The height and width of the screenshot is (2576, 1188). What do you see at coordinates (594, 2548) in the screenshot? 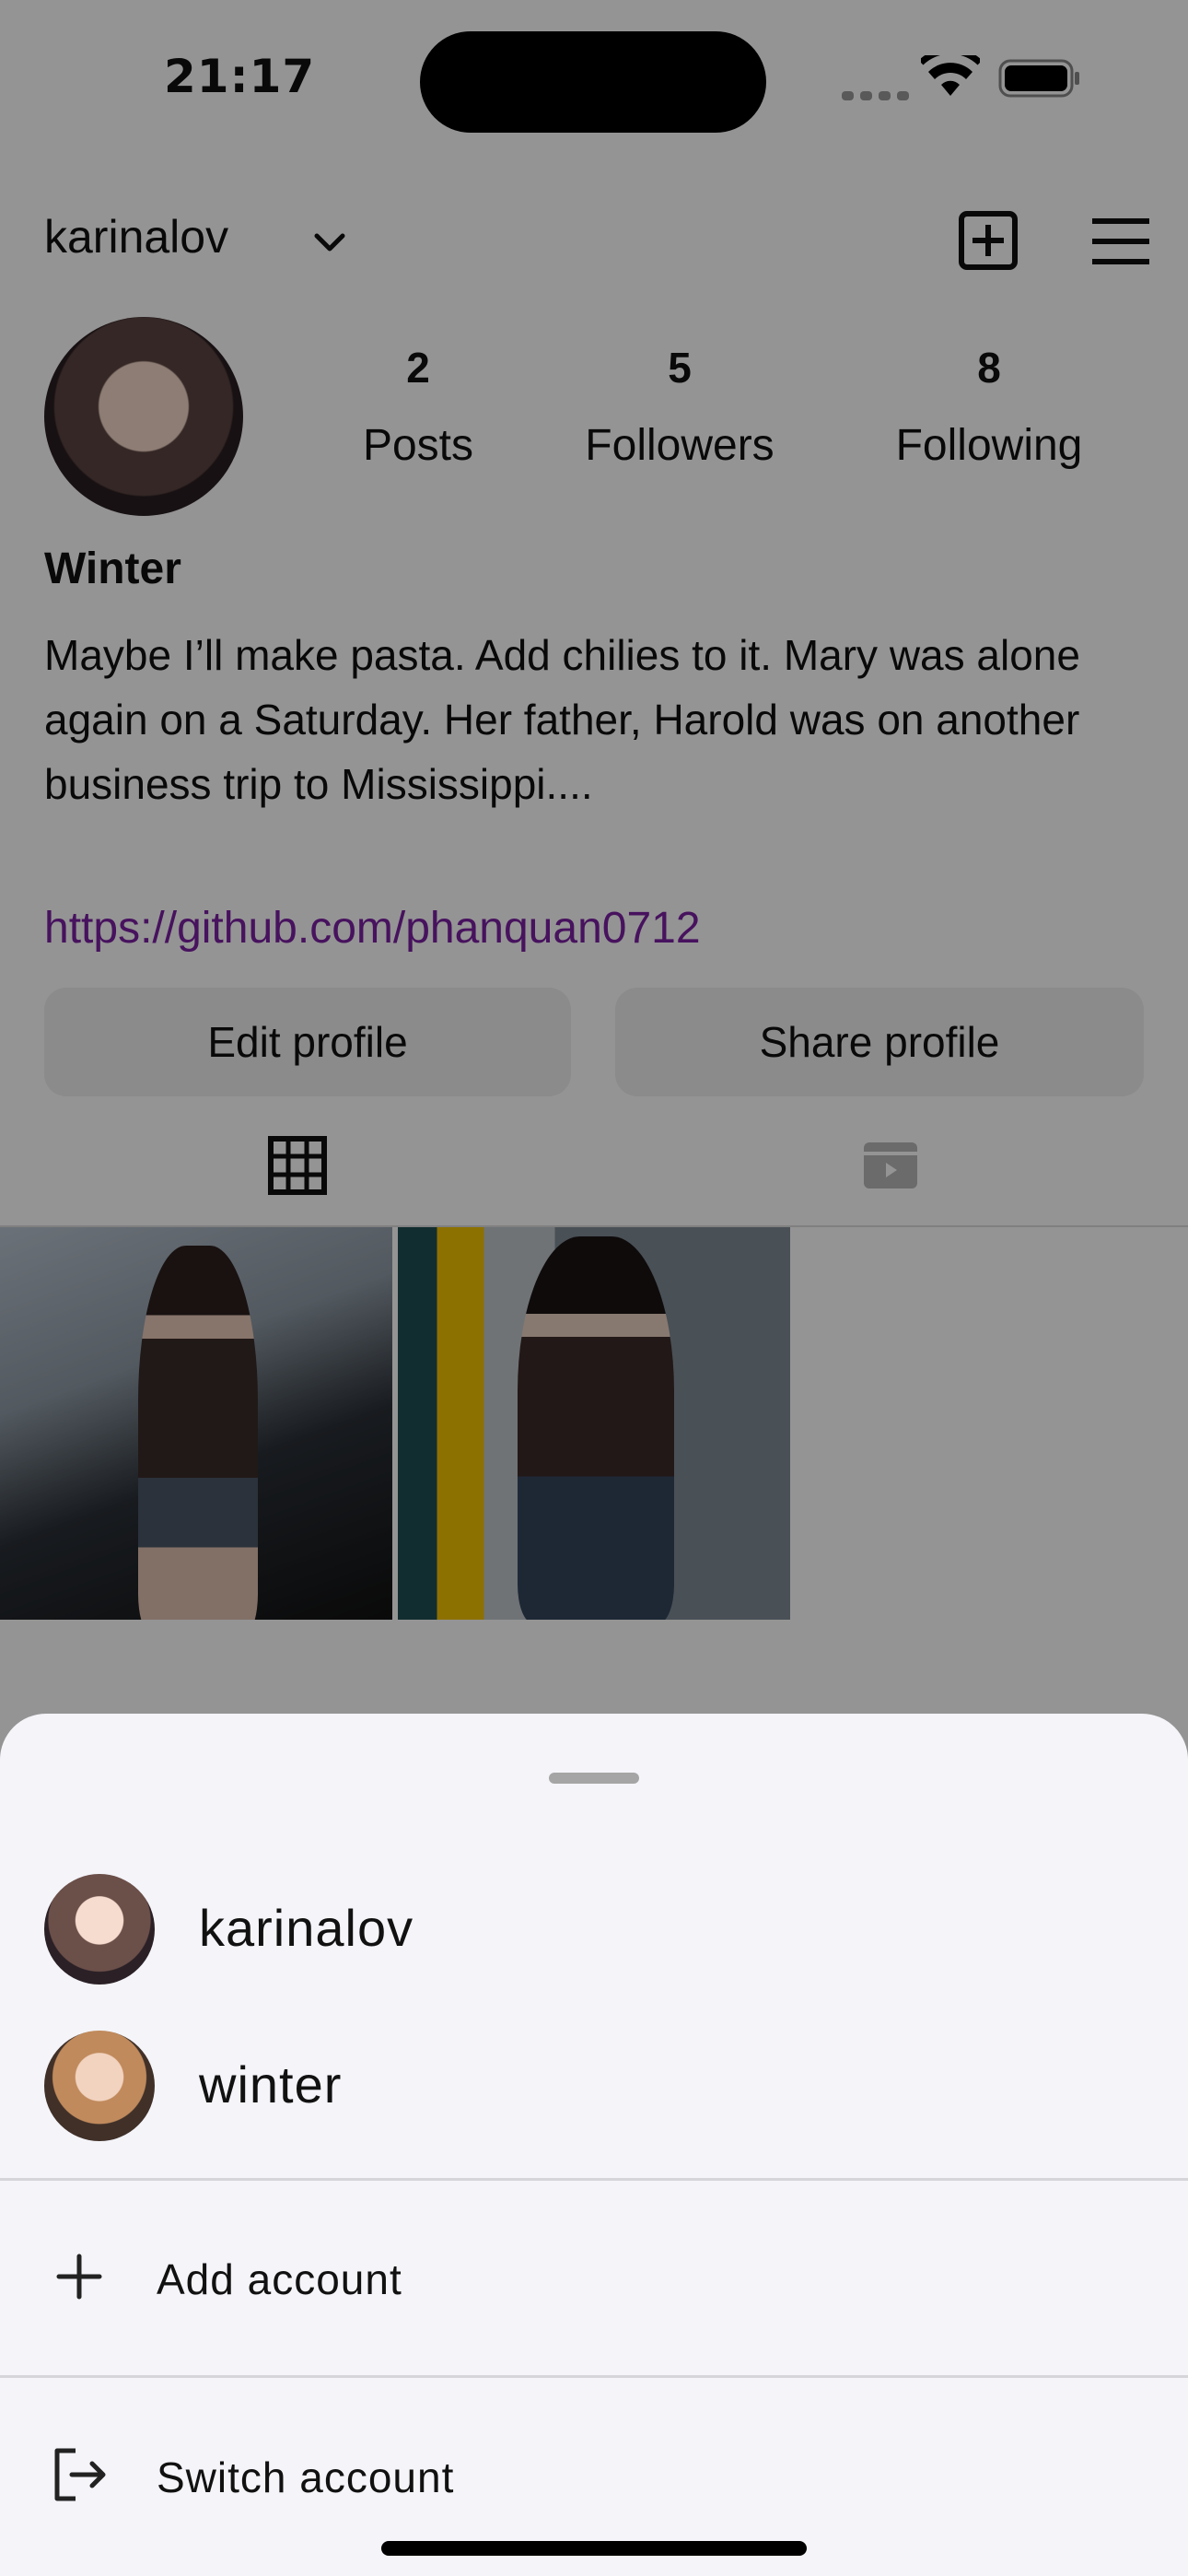
I see `home-indicator` at bounding box center [594, 2548].